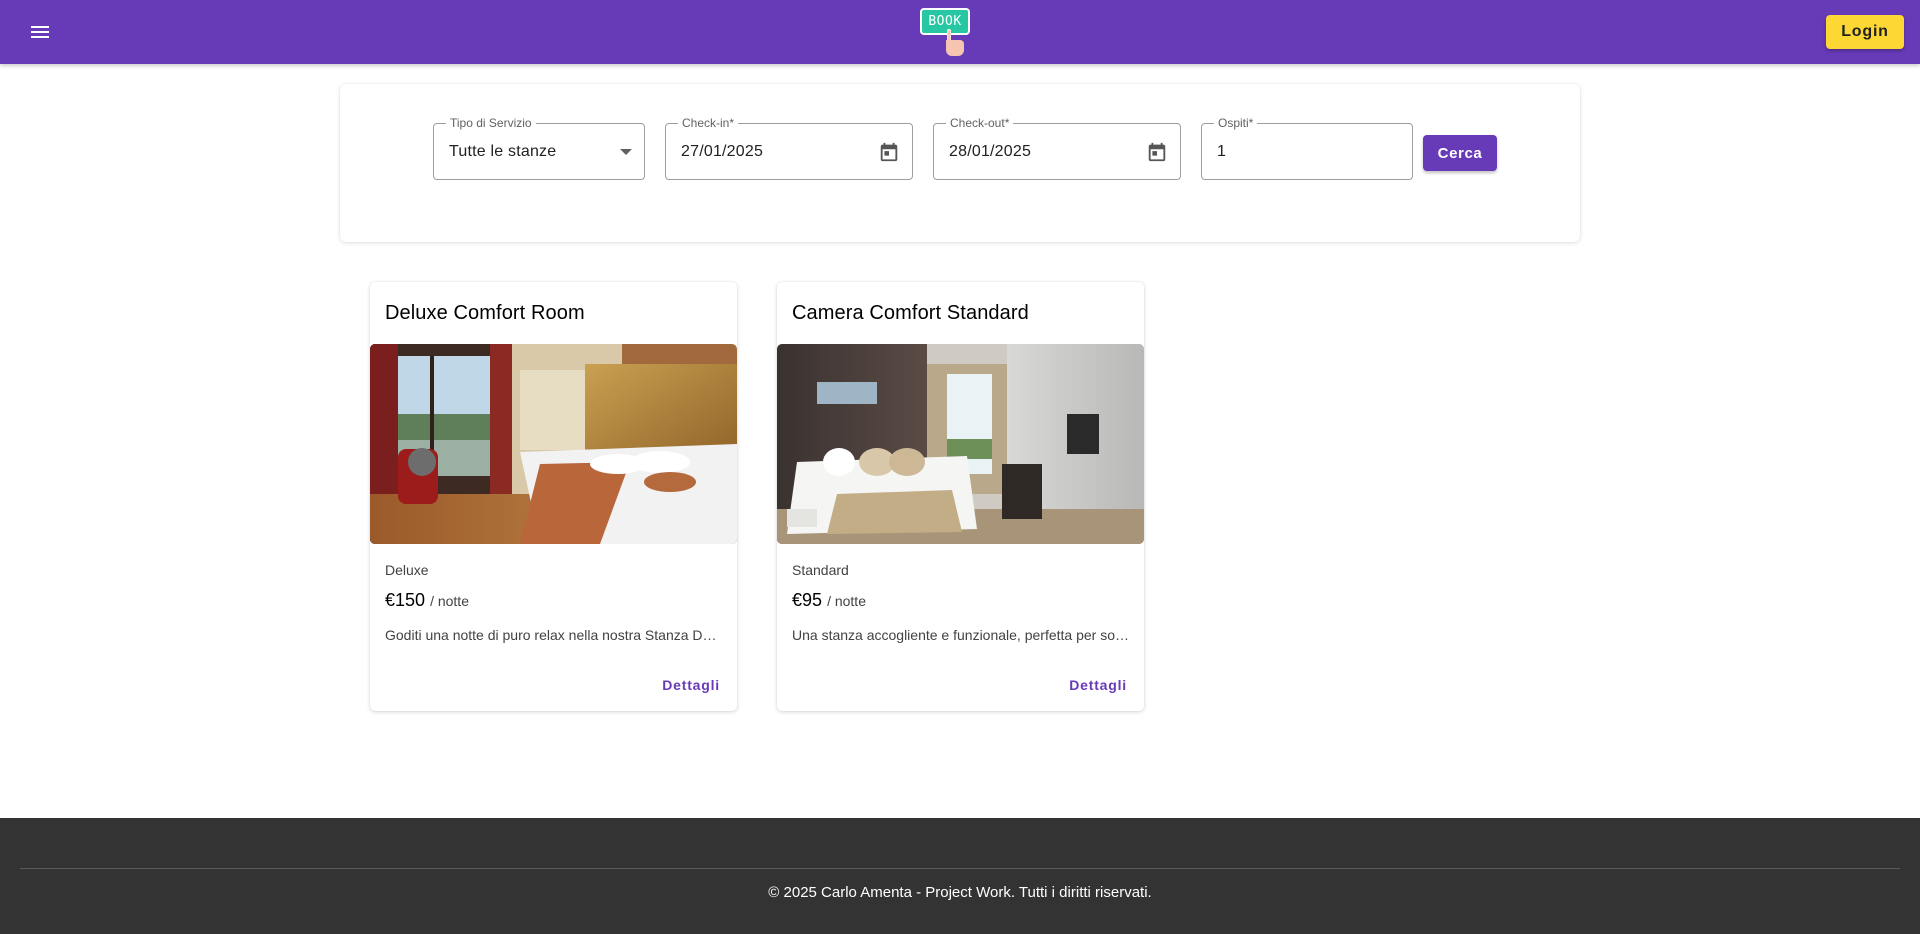 The height and width of the screenshot is (934, 1920). What do you see at coordinates (427, 600) in the screenshot?
I see `room-price: €150 / notte` at bounding box center [427, 600].